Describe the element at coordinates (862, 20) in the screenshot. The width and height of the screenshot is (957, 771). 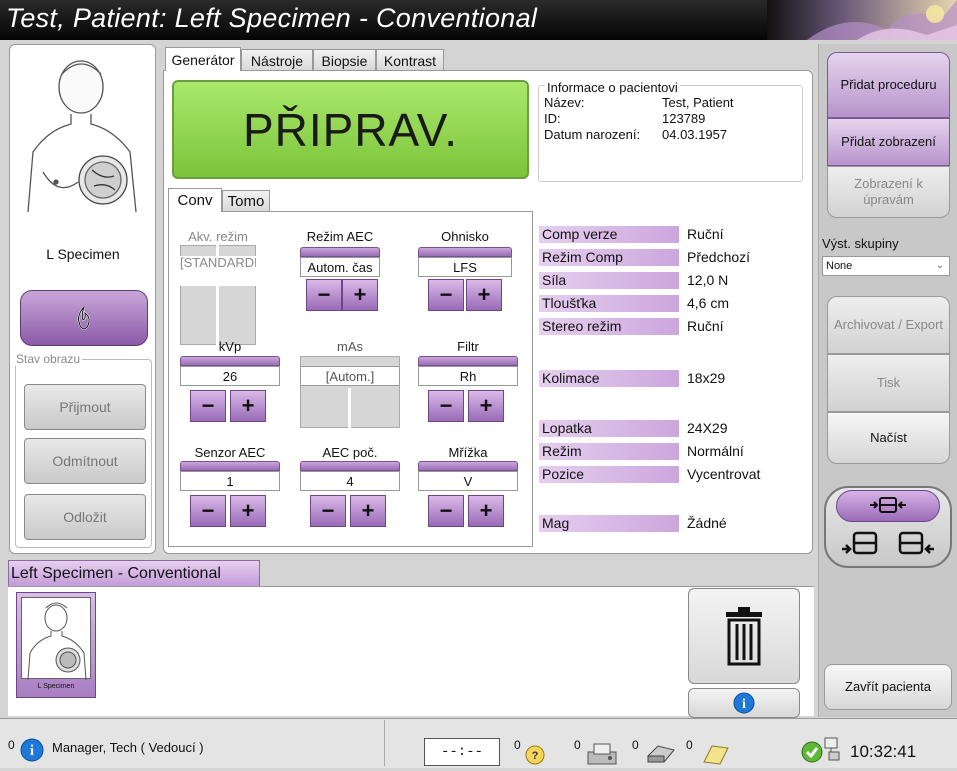
I see `flower-decoration` at that location.